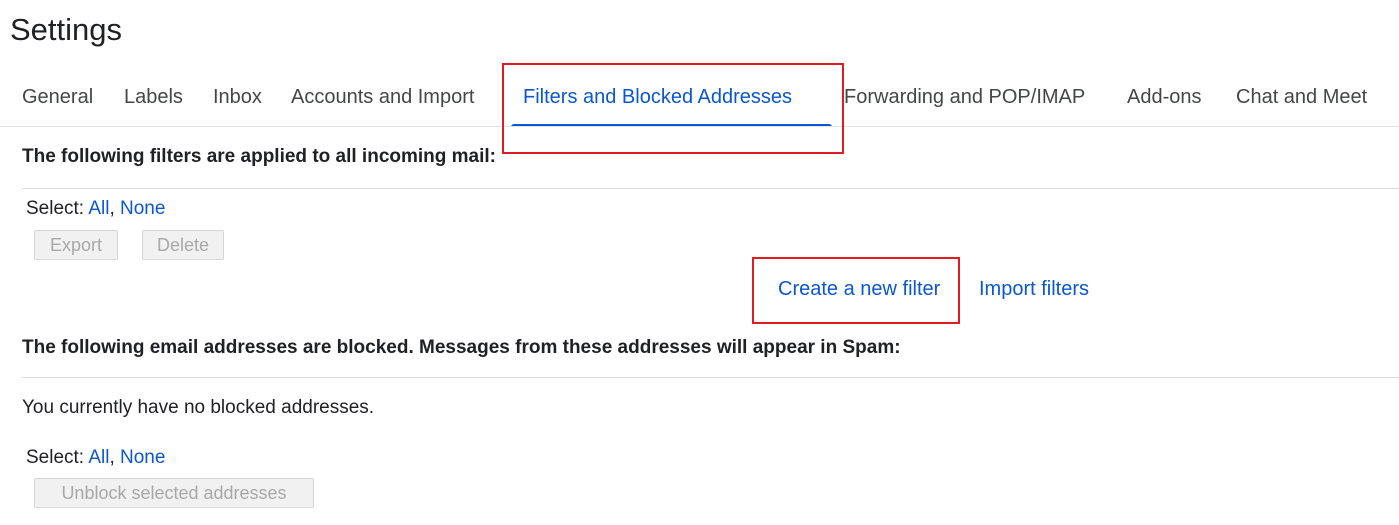 The height and width of the screenshot is (525, 1399). Describe the element at coordinates (198, 407) in the screenshot. I see `no-blocked-addresses-text: You currently have no blocked addresses.` at that location.